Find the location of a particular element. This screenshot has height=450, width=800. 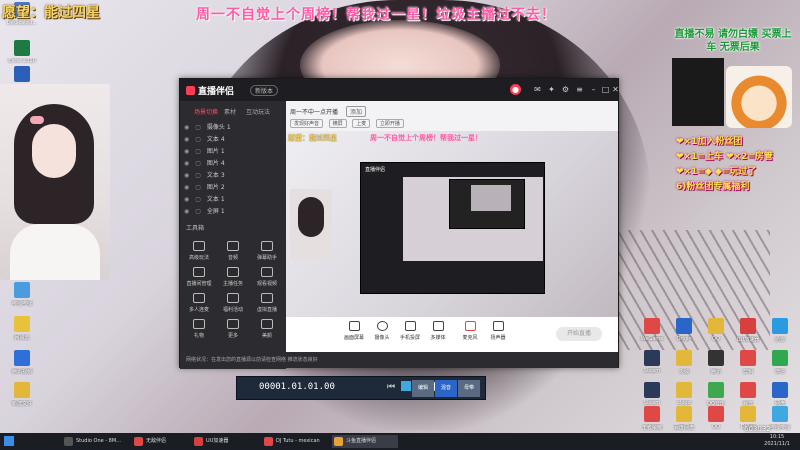

desktop-icon: 剪辑 is located at coordinates (748, 362).